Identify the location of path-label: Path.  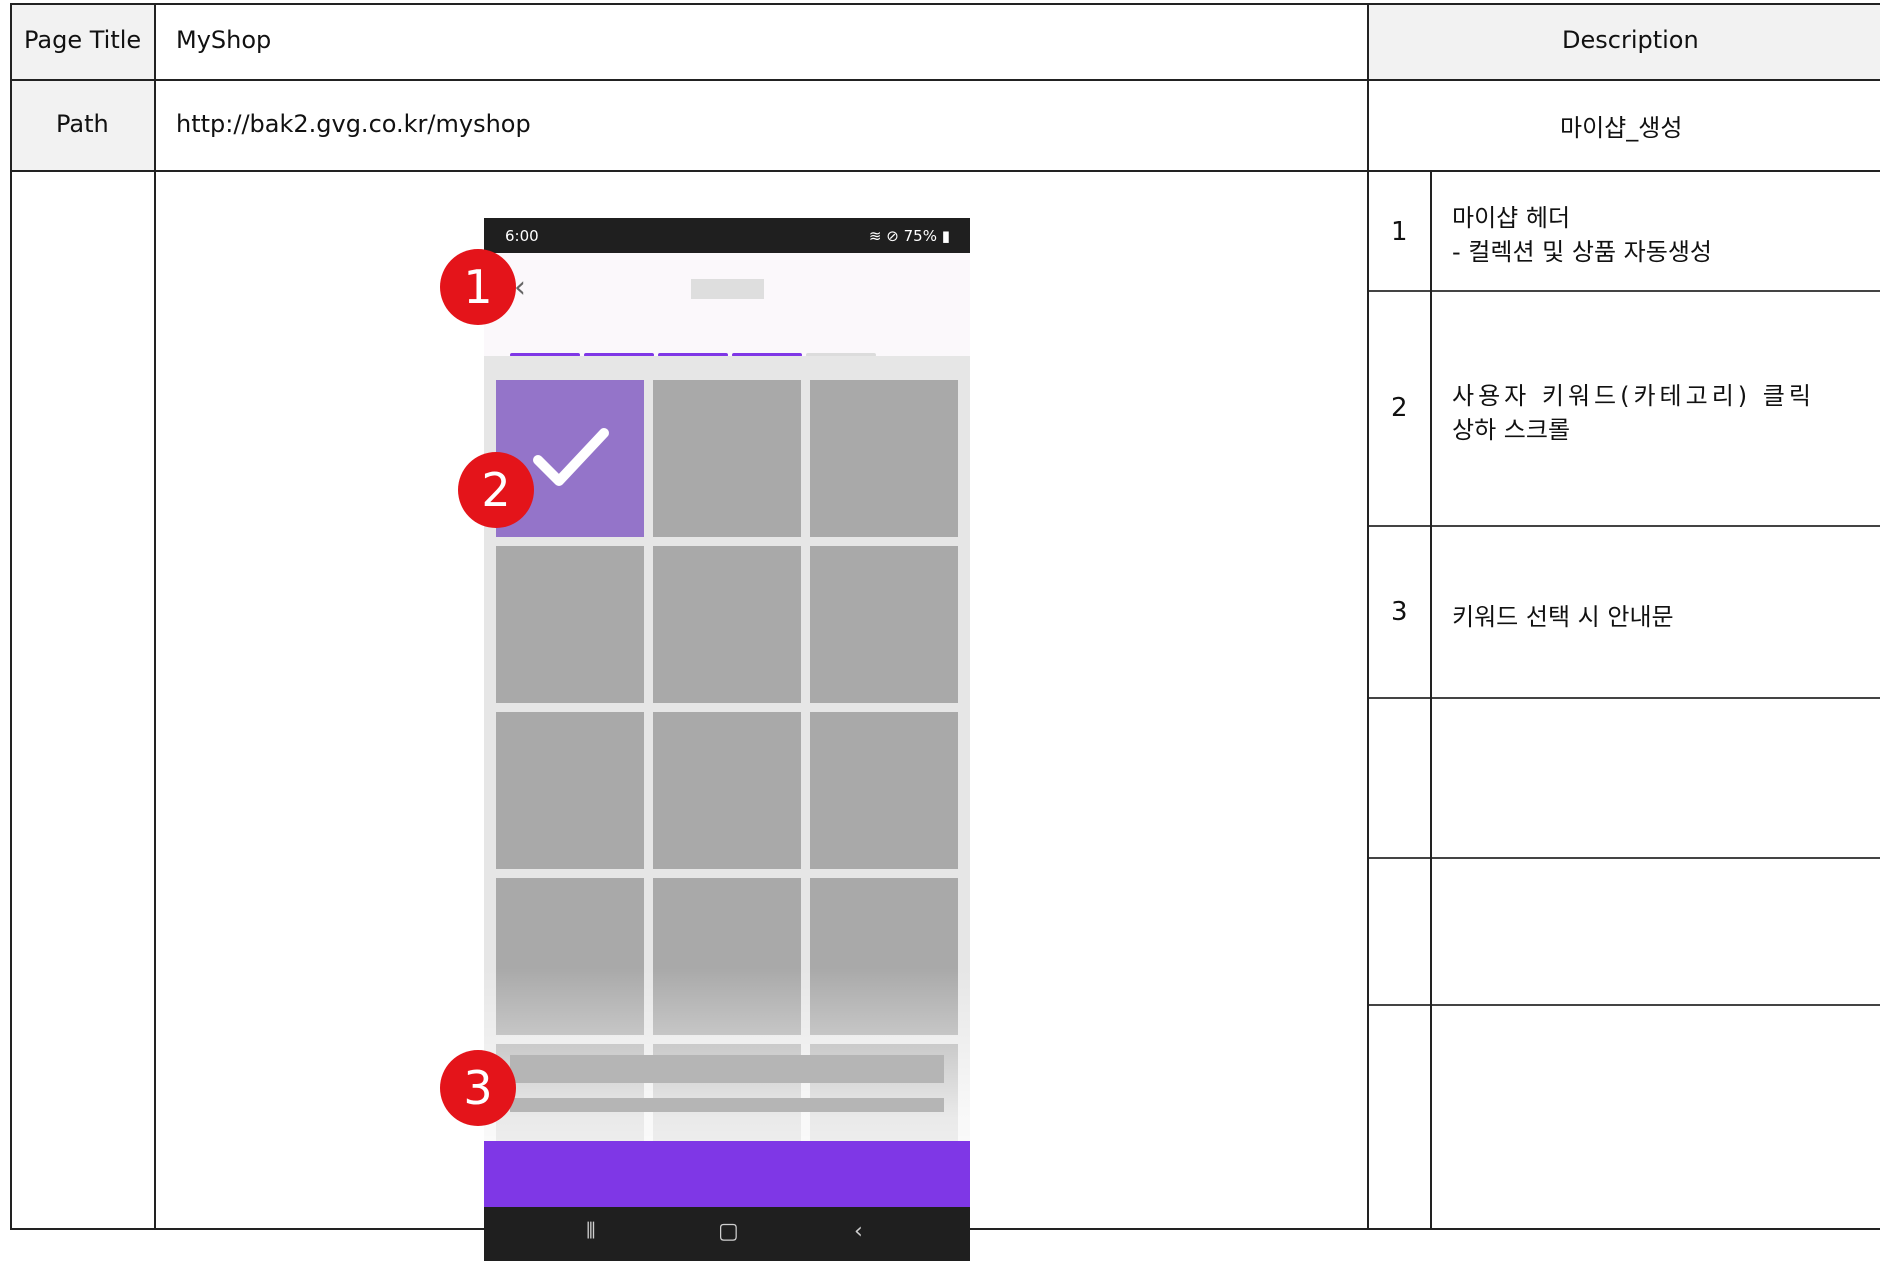
(82, 124).